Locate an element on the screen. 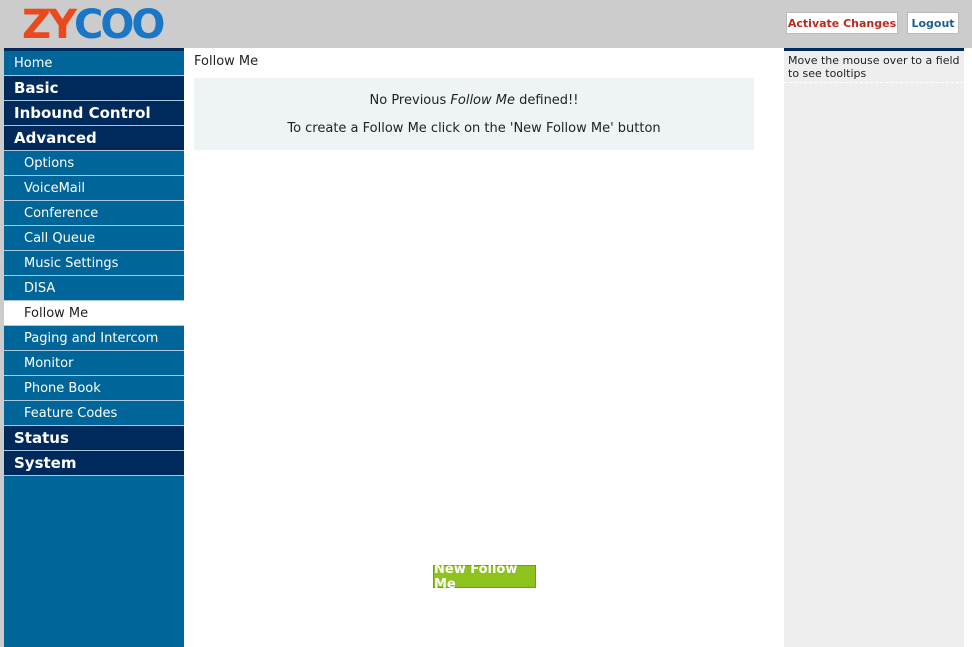 The image size is (972, 647). sidebar-section-advanced: Advanced is located at coordinates (94, 138).